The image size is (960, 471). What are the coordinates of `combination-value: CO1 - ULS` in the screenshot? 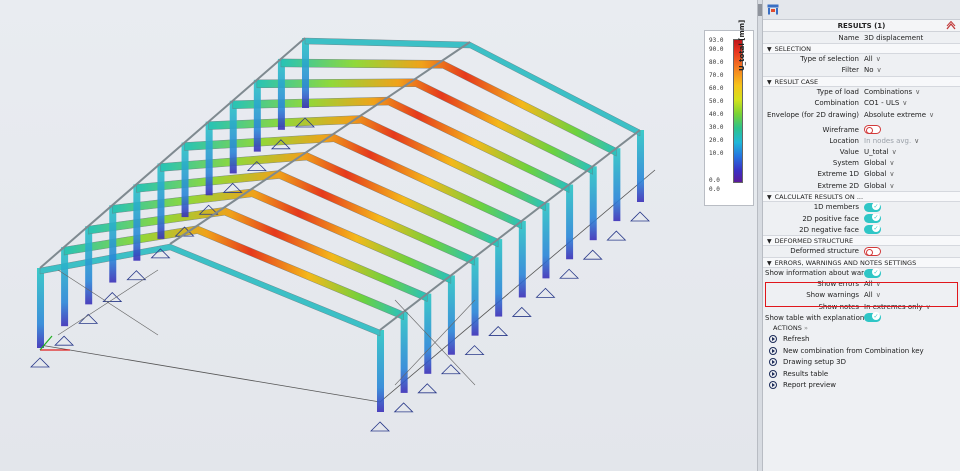 It's located at (882, 103).